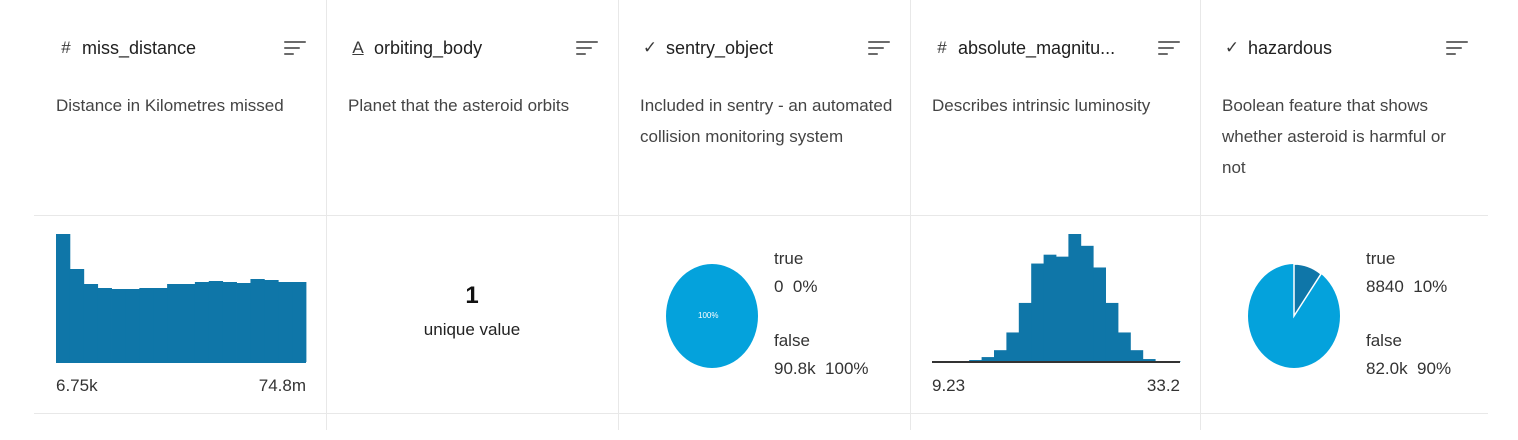 The height and width of the screenshot is (440, 1518). What do you see at coordinates (282, 385) in the screenshot?
I see `axis-max-label: 74.8m` at bounding box center [282, 385].